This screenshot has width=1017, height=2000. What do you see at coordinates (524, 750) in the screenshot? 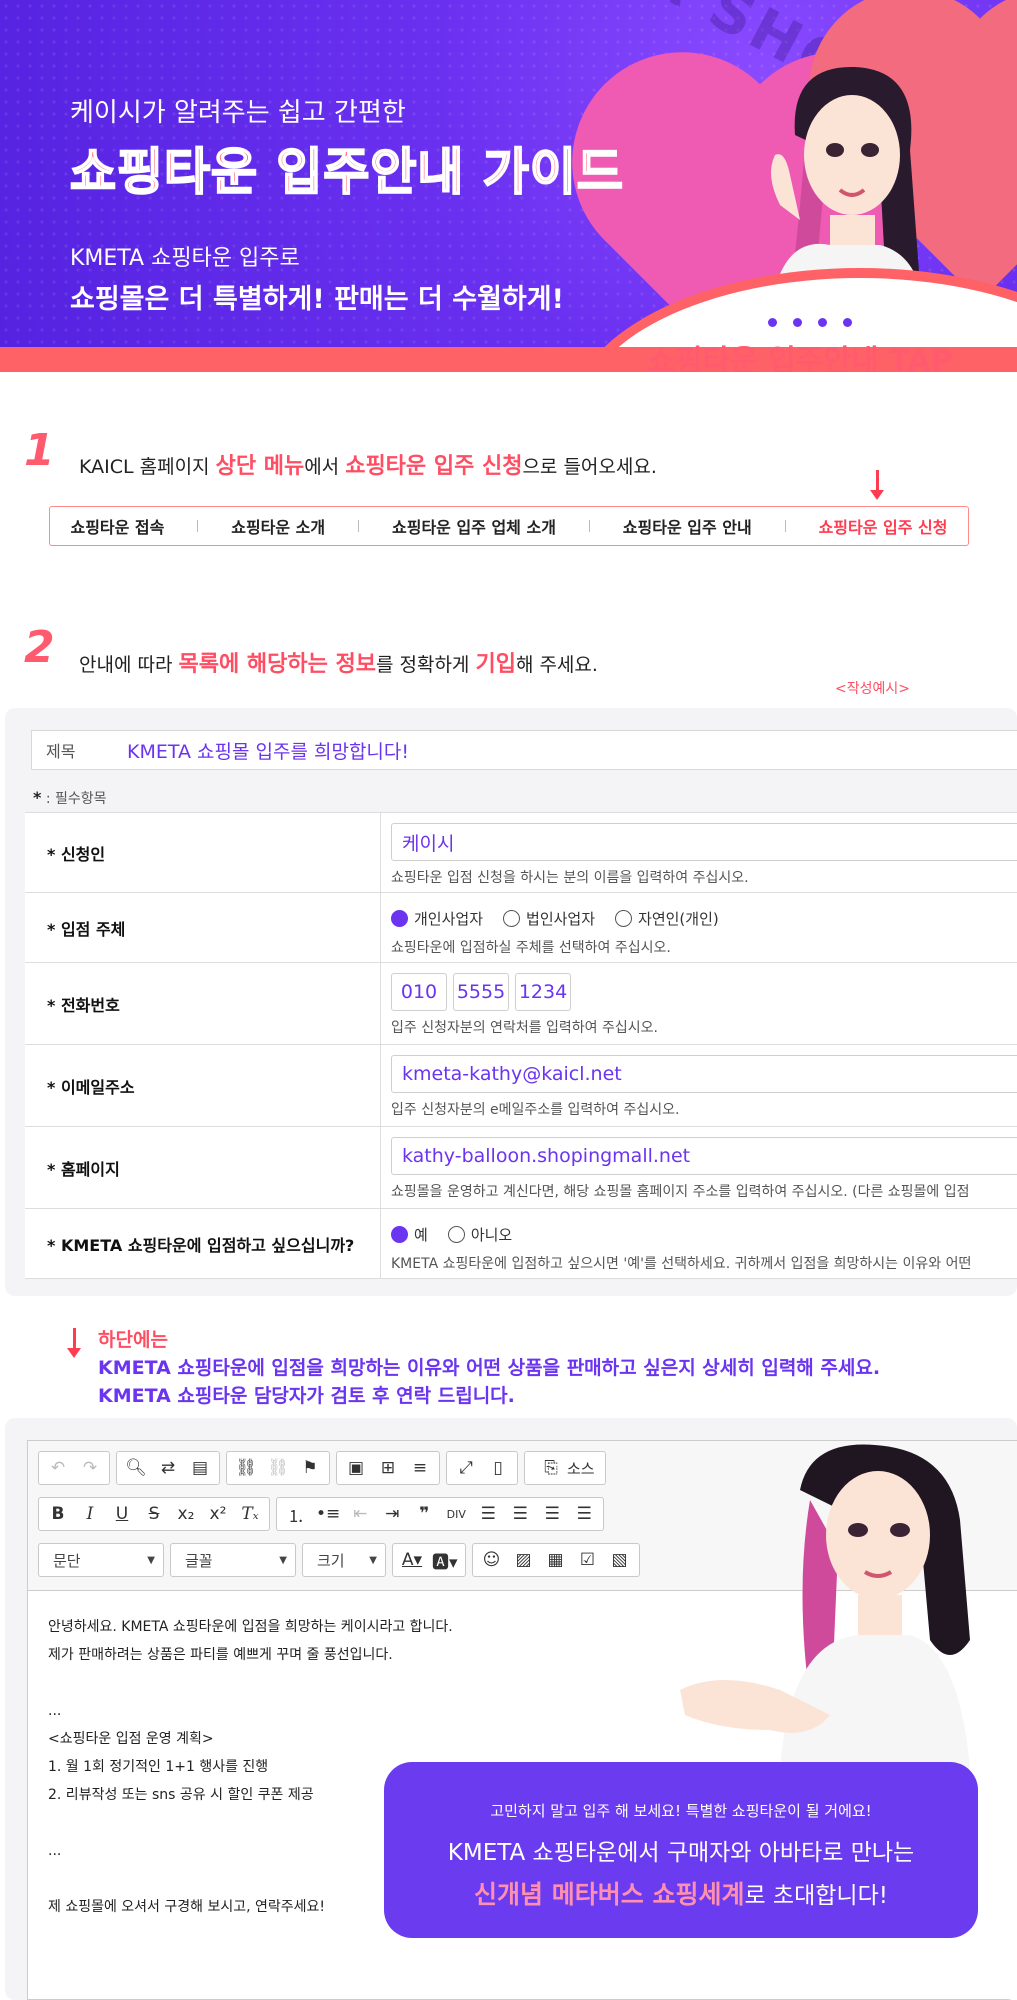
I see `subject-field: 제목 KMETA 쇼핑몰 입주를 희망합니다!` at bounding box center [524, 750].